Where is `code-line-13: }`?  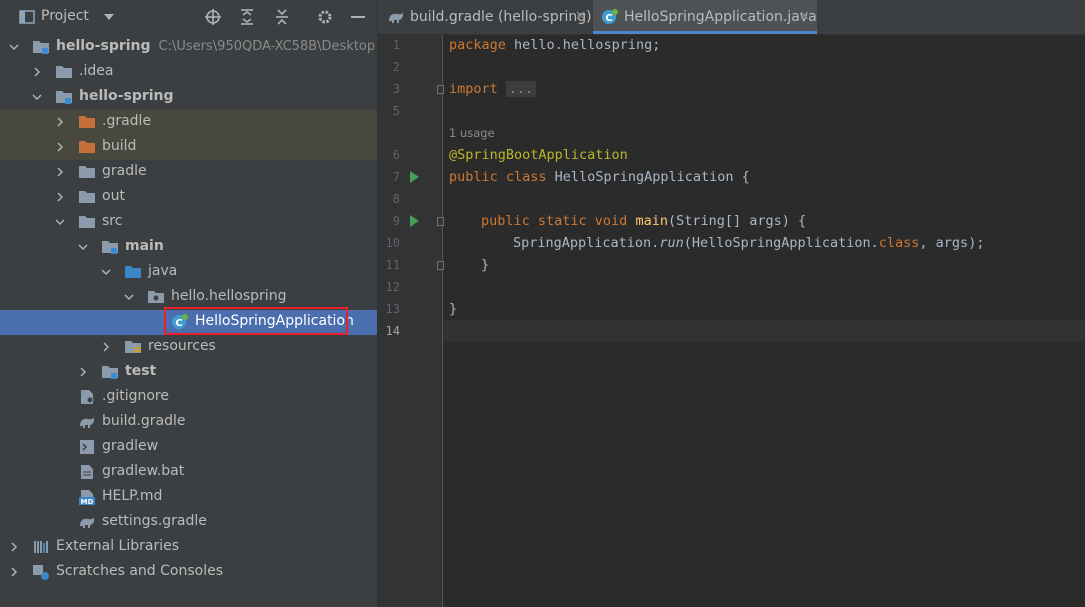 code-line-13: } is located at coordinates (453, 309).